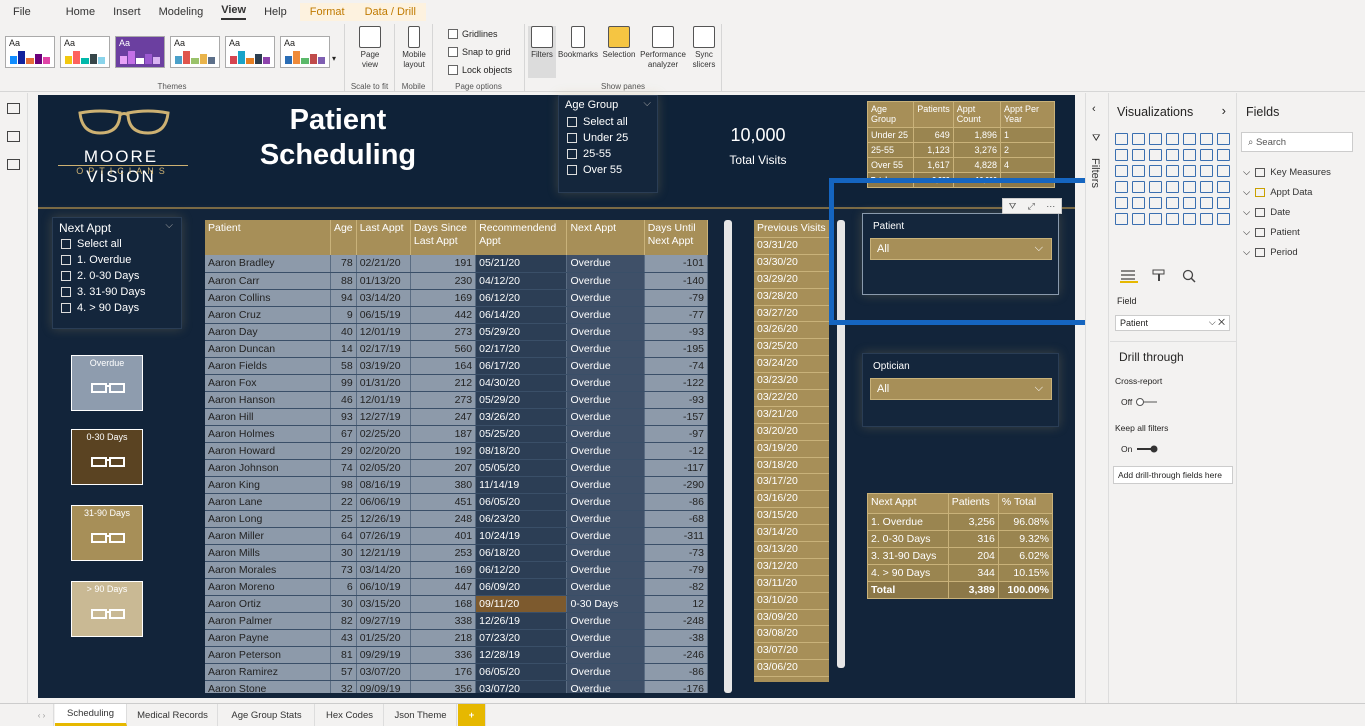 The image size is (1365, 726). Describe the element at coordinates (327, 12) in the screenshot. I see `menu-format: Format` at that location.